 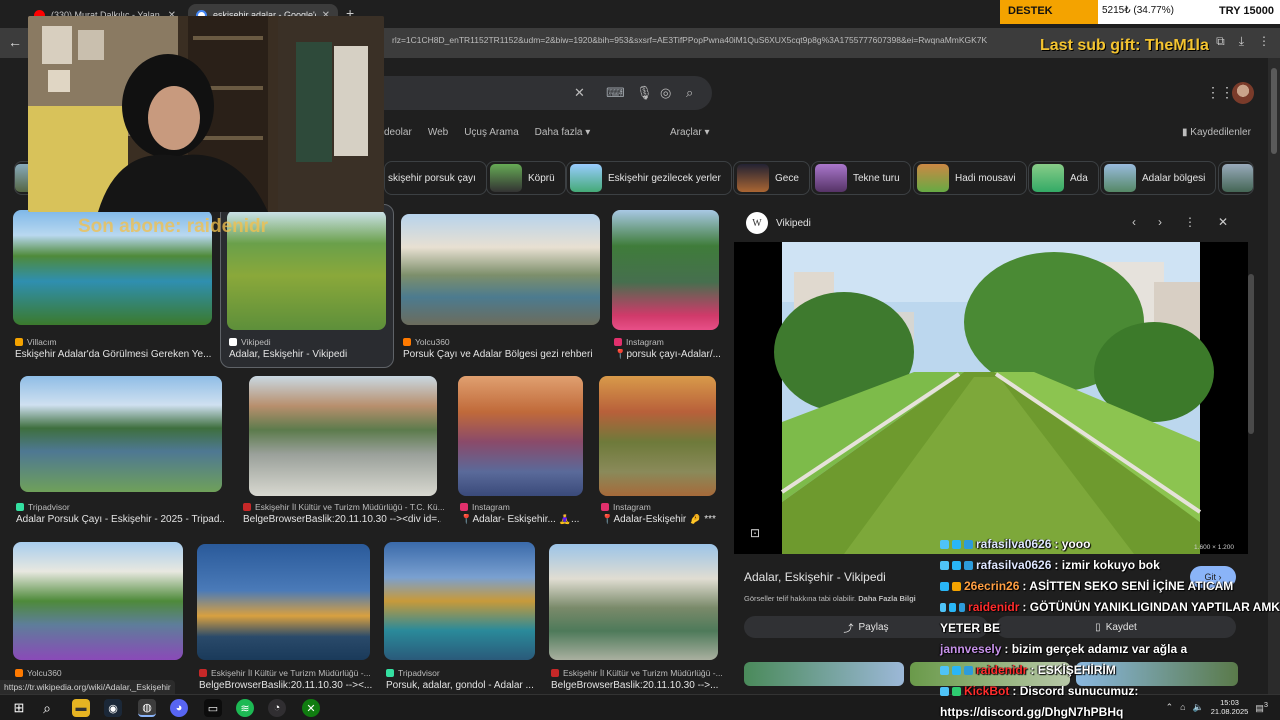 I want to click on back-arrow-icon: ←, so click(x=15, y=42).